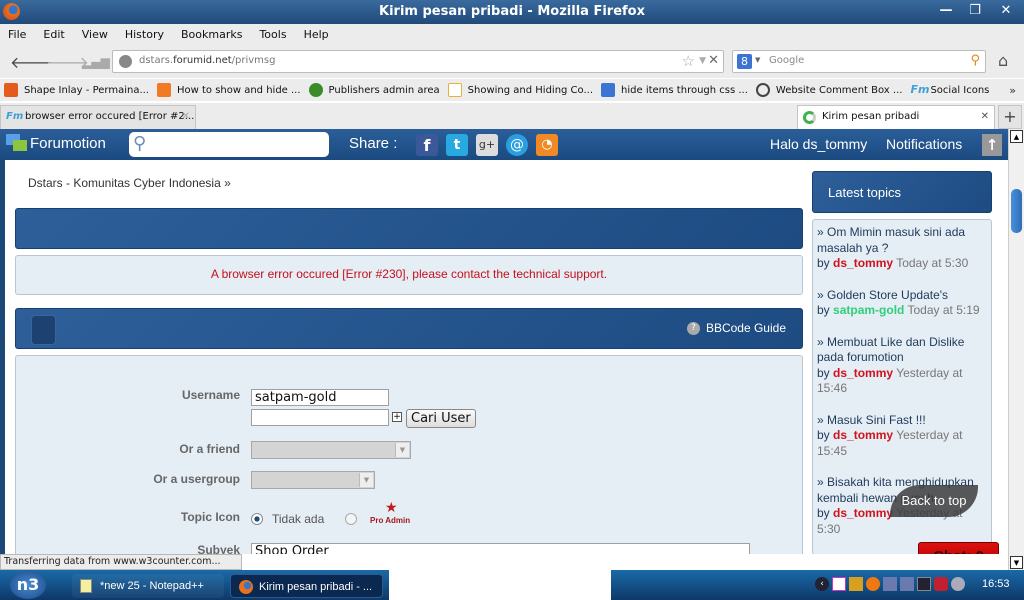  I want to click on topic-time: Today at 5:19, so click(943, 310).